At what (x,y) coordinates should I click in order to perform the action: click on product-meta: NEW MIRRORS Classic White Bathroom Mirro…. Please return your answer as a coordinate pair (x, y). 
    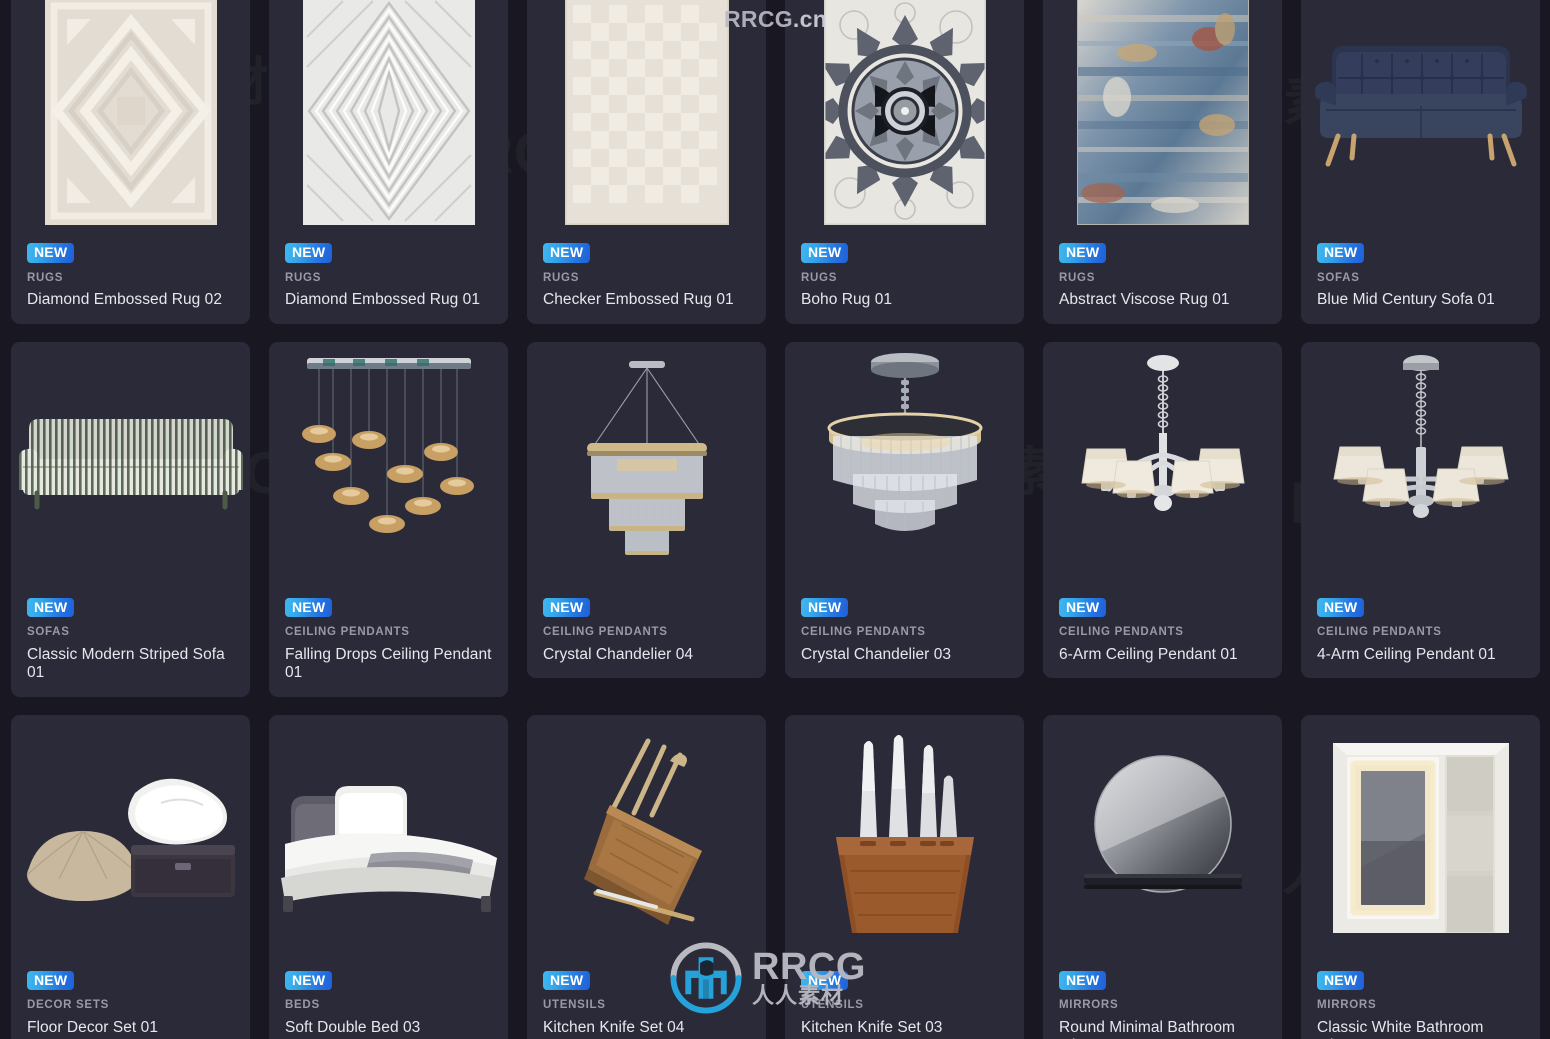
    Looking at the image, I should click on (1420, 1000).